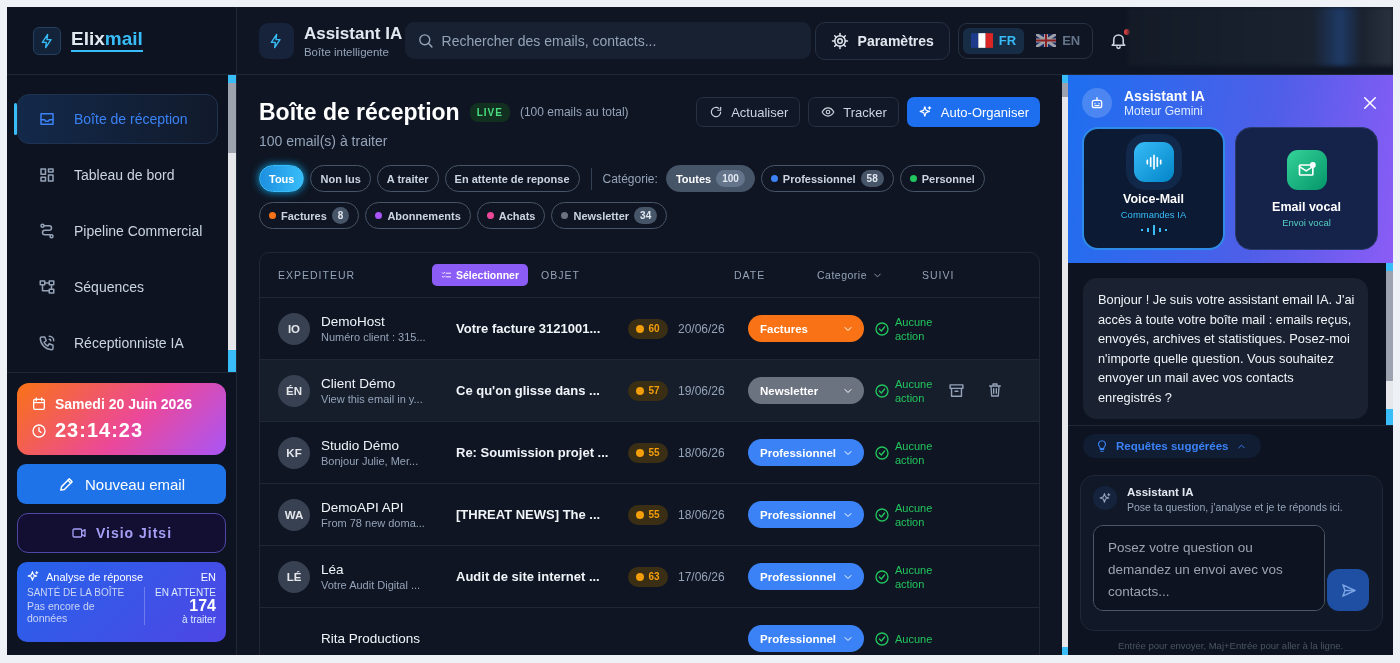 This screenshot has width=1400, height=663. What do you see at coordinates (78, 533) in the screenshot?
I see `video-icon` at bounding box center [78, 533].